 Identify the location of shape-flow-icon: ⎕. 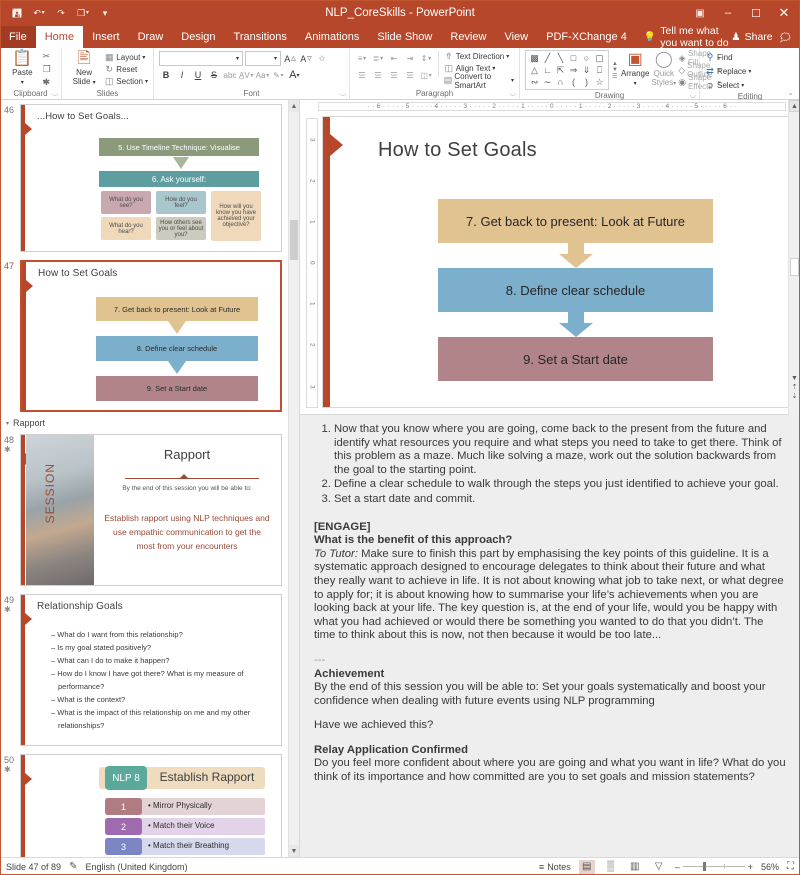
(599, 70).